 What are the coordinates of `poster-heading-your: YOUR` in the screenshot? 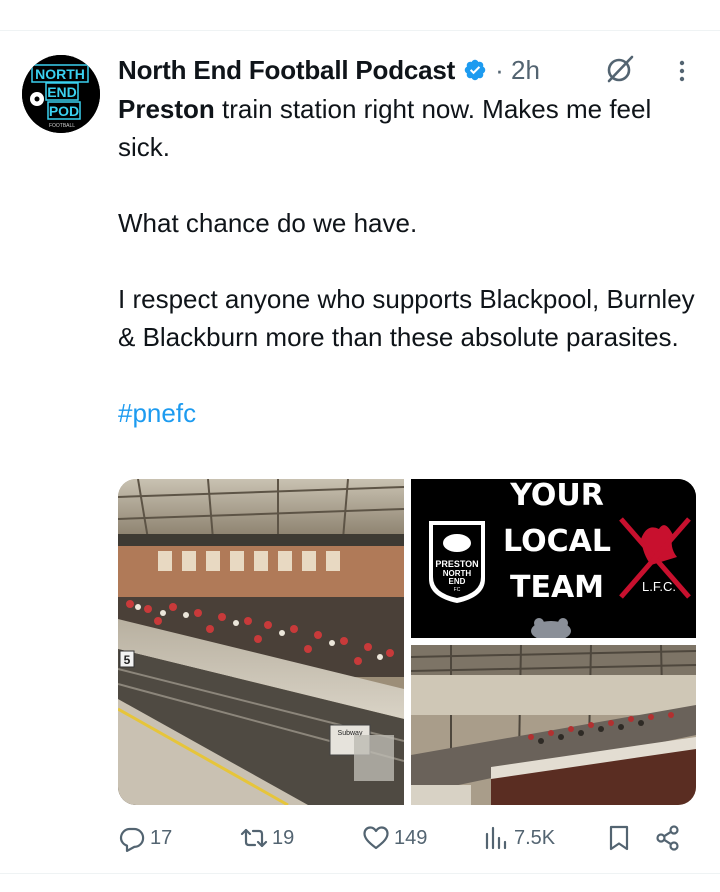 It's located at (556, 496).